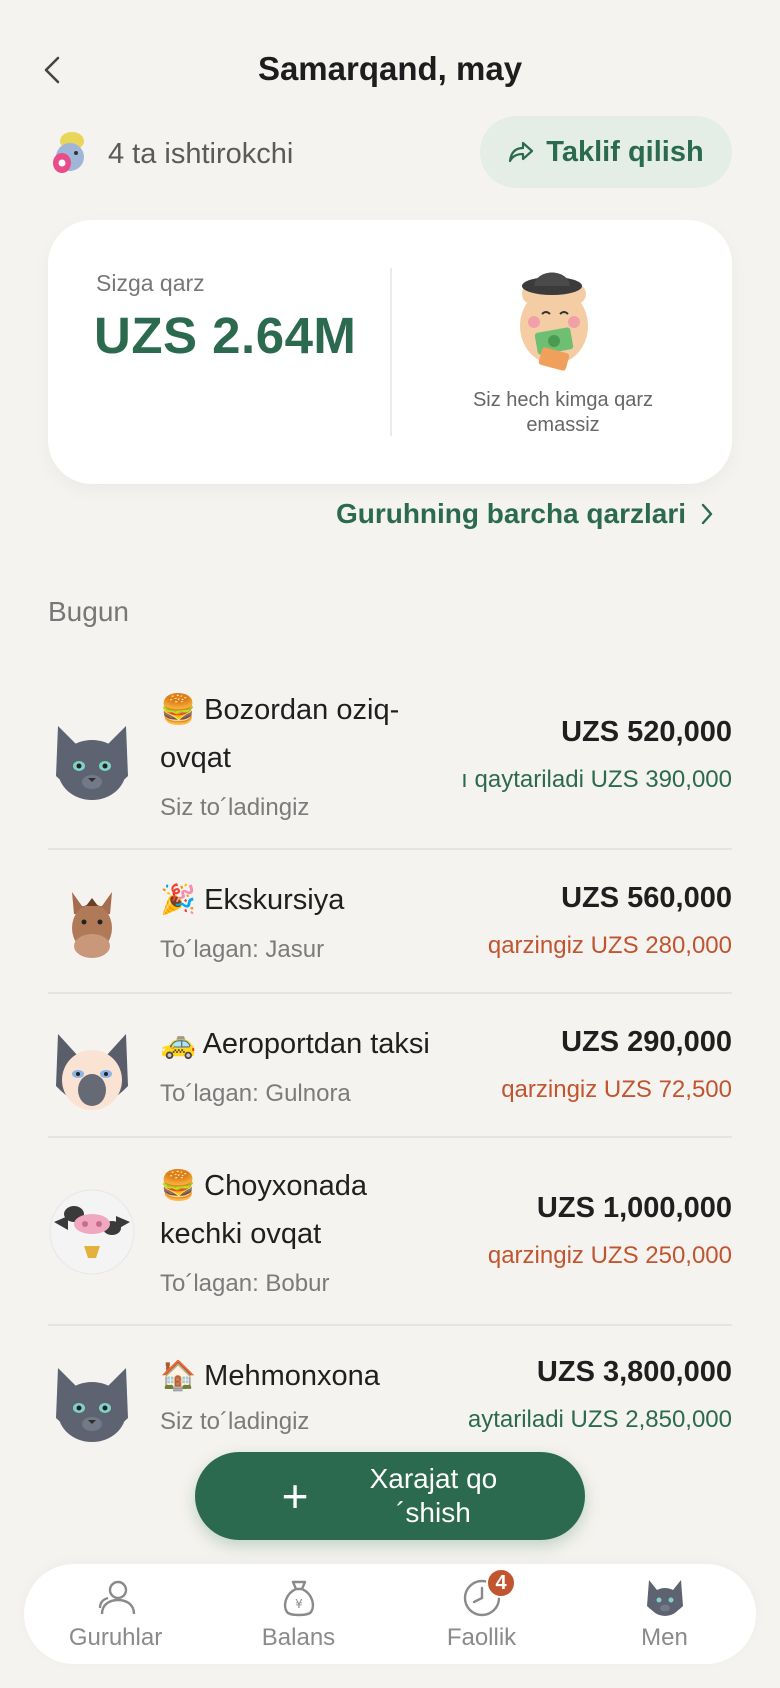 This screenshot has width=780, height=1688. What do you see at coordinates (510, 513) in the screenshot?
I see `all-debts-label: Guruhning barcha qarzlari` at bounding box center [510, 513].